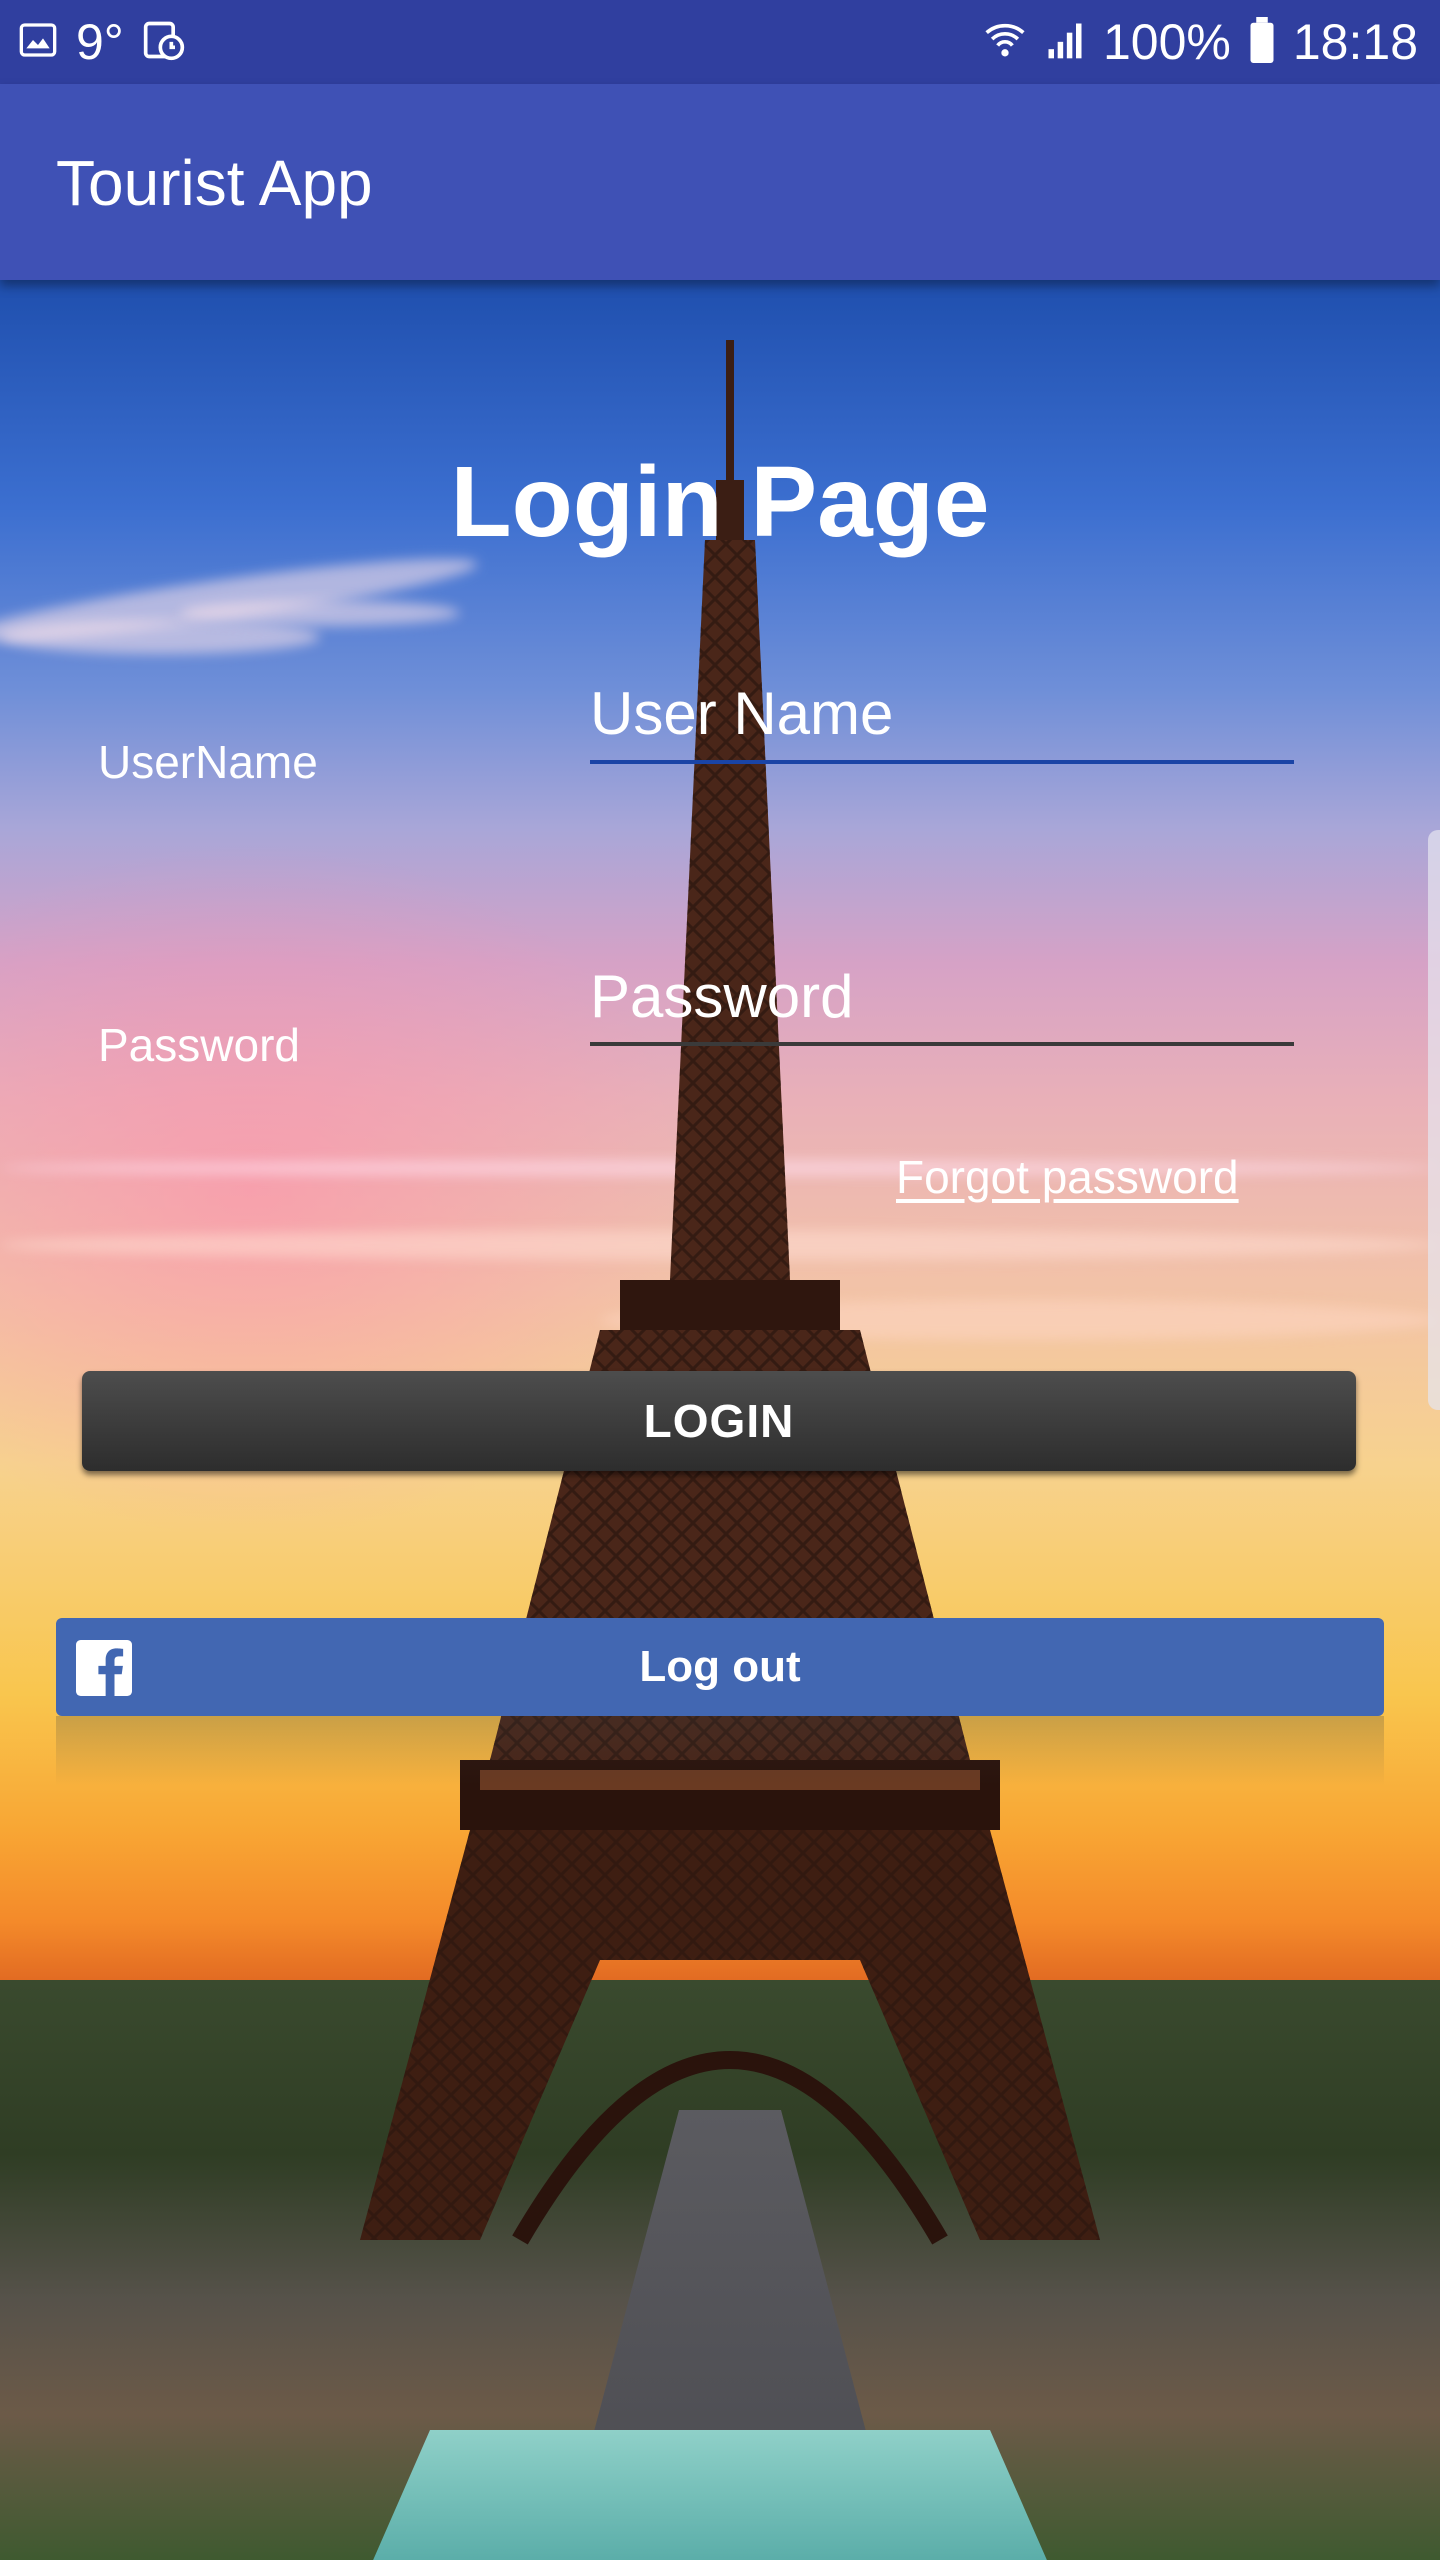 This screenshot has height=2560, width=1440. What do you see at coordinates (1434, 1120) in the screenshot?
I see `edge-panel-handle` at bounding box center [1434, 1120].